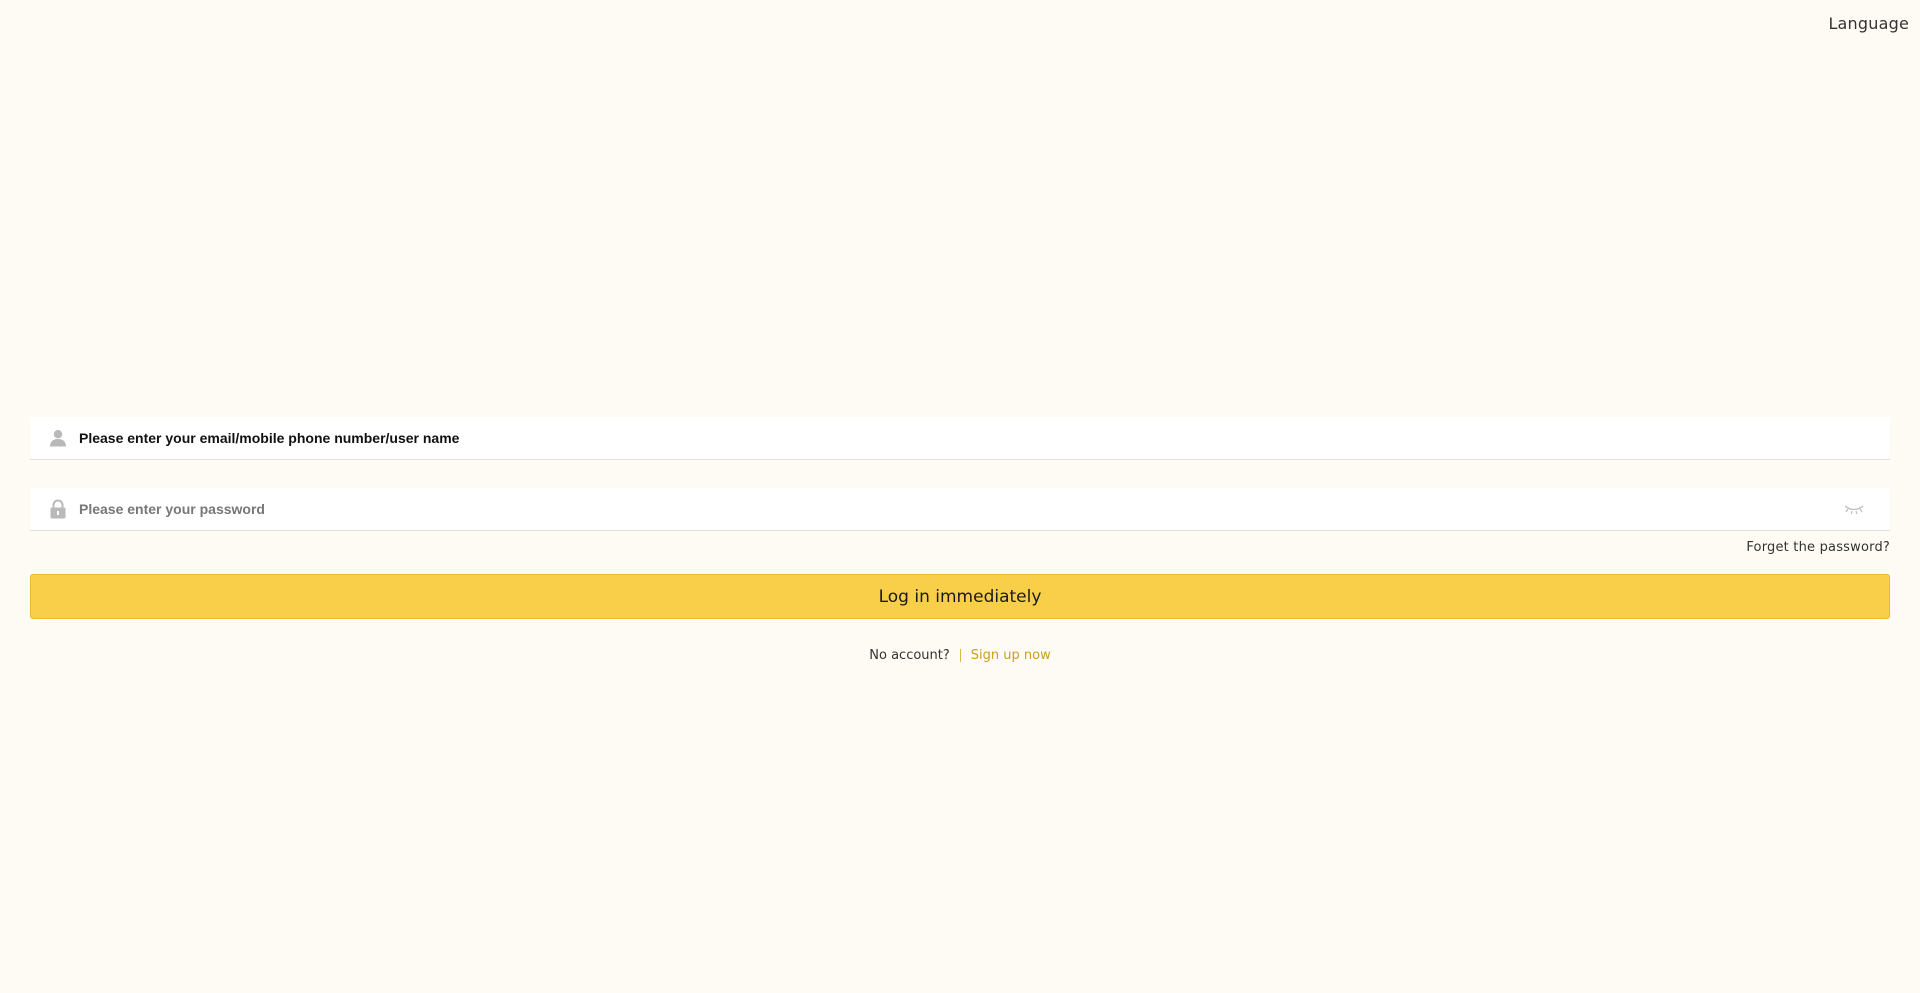 This screenshot has height=993, width=1920. What do you see at coordinates (960, 547) in the screenshot?
I see `forgot-row: Forget the password?` at bounding box center [960, 547].